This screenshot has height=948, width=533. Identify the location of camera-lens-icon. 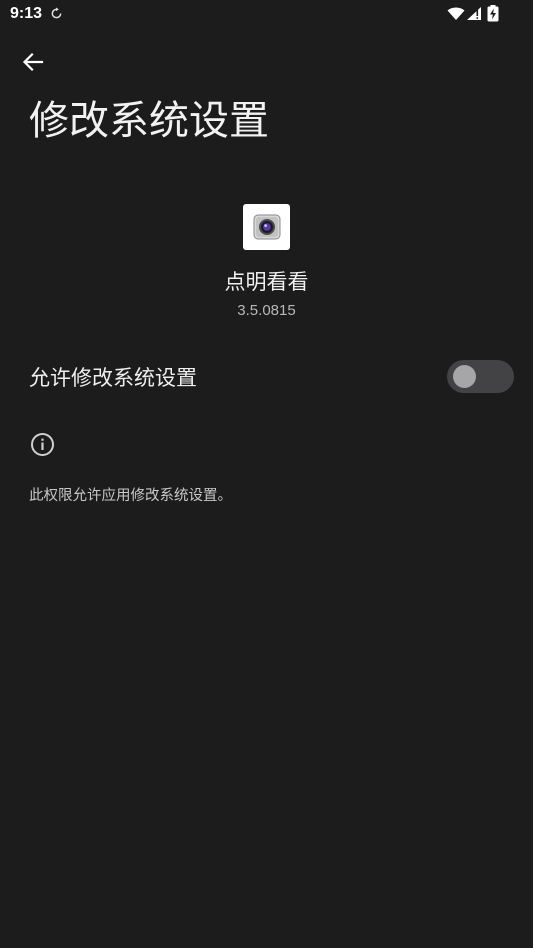
(266, 227).